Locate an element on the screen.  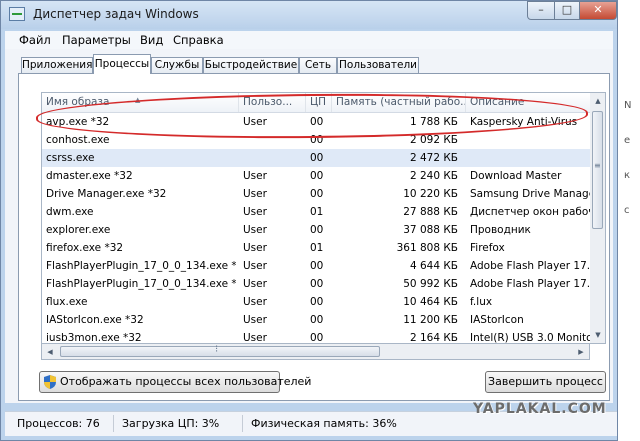
menu-options: Параметры is located at coordinates (96, 40).